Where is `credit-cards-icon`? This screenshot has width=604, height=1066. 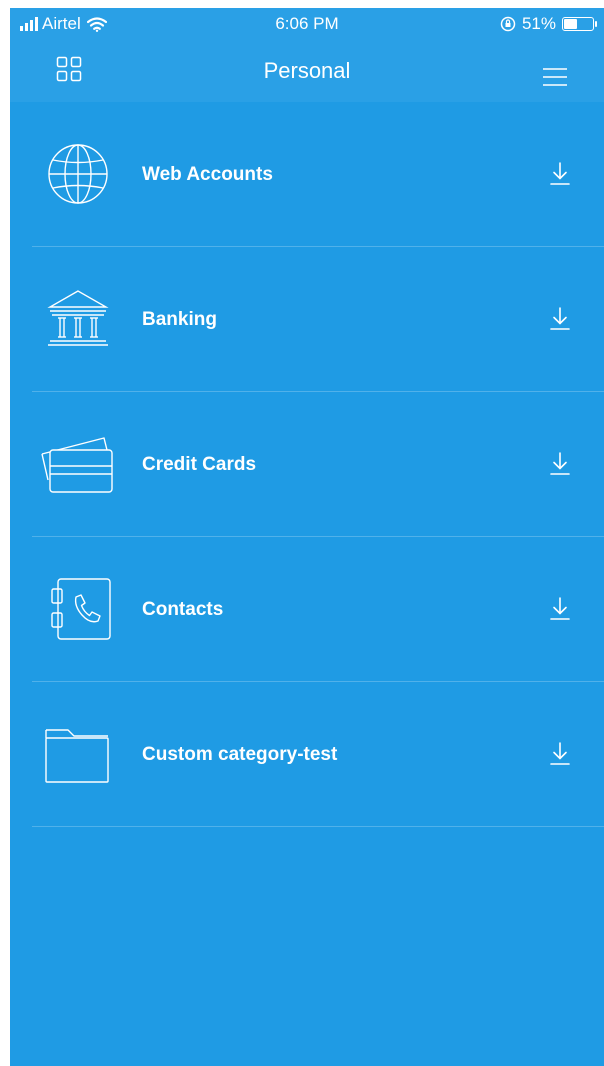
credit-cards-icon is located at coordinates (78, 464).